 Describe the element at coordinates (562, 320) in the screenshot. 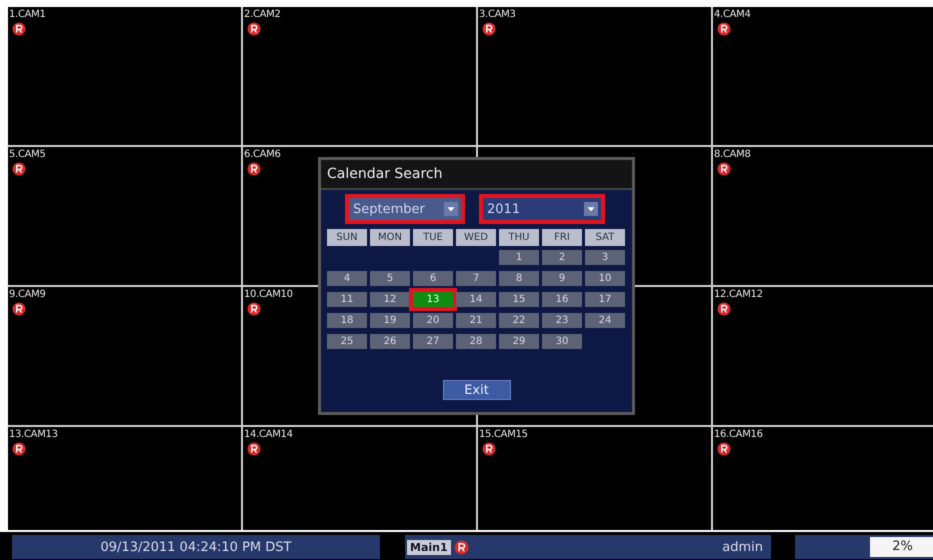

I see `day-cell: 23` at that location.